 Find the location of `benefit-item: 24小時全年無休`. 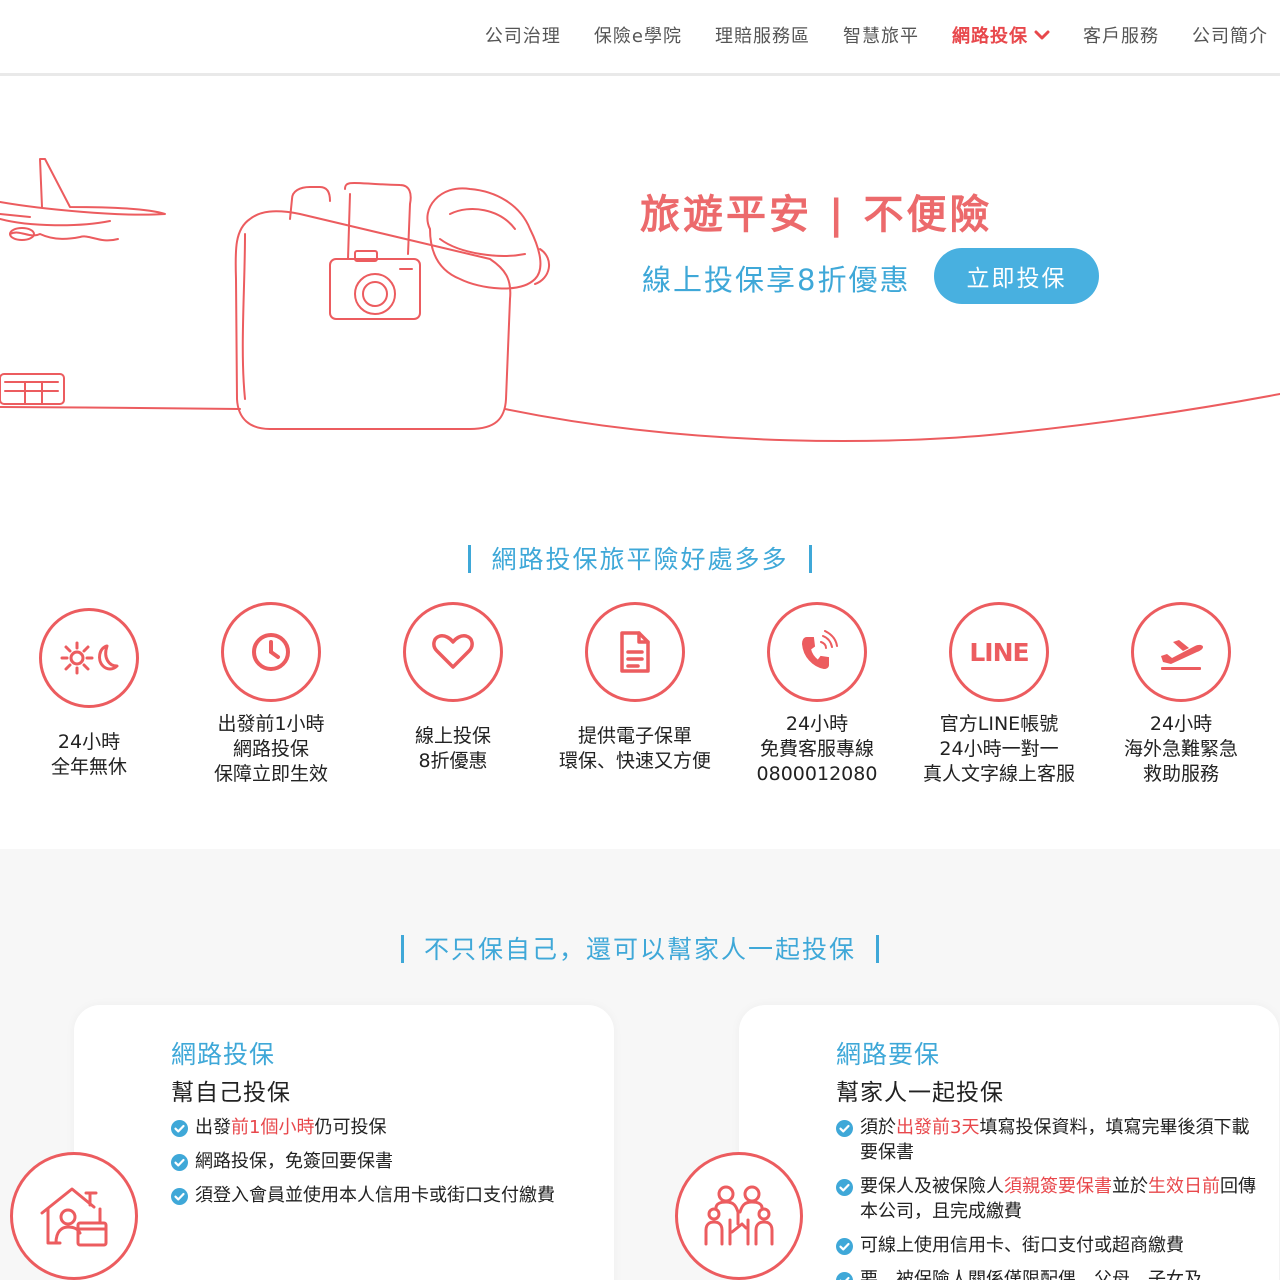

benefit-item: 24小時全年無休 is located at coordinates (90, 694).